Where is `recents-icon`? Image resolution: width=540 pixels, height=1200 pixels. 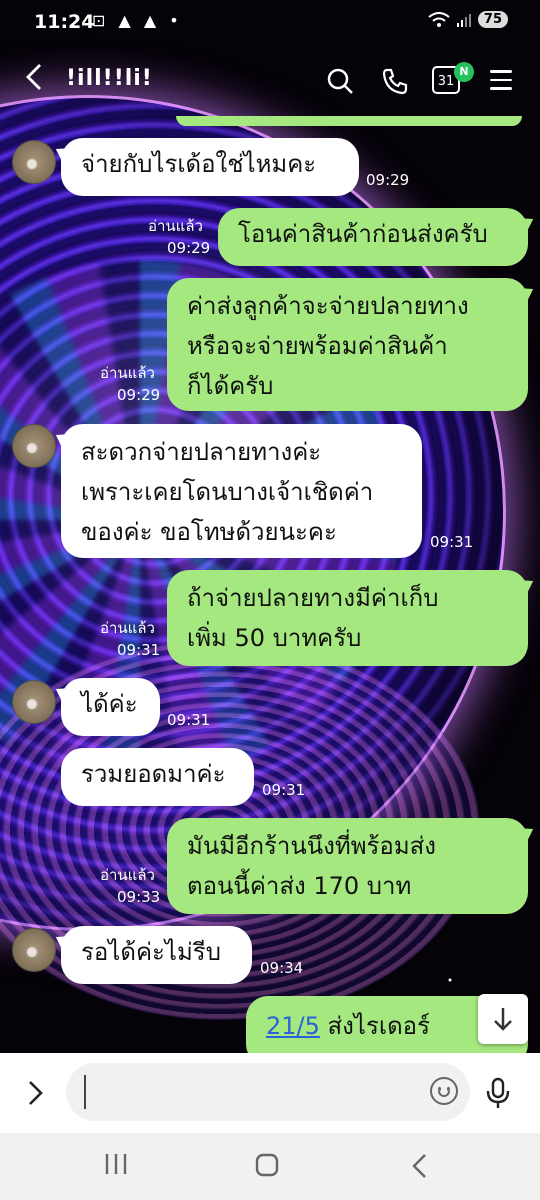
recents-icon is located at coordinates (116, 1164).